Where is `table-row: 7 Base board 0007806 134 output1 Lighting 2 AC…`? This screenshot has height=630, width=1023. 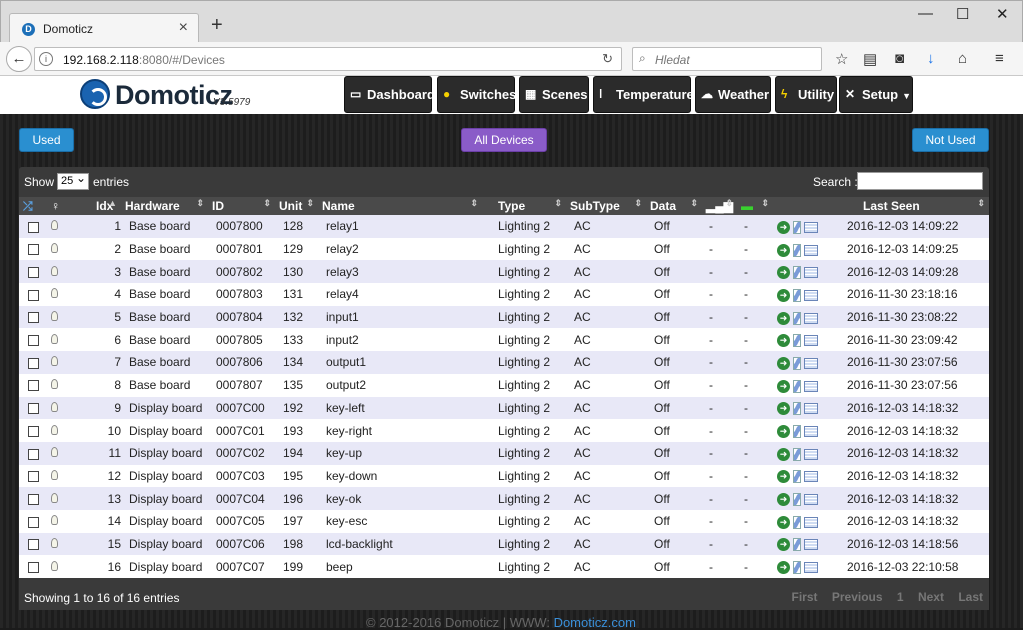 table-row: 7 Base board 0007806 134 output1 Lighting 2 AC… is located at coordinates (504, 362).